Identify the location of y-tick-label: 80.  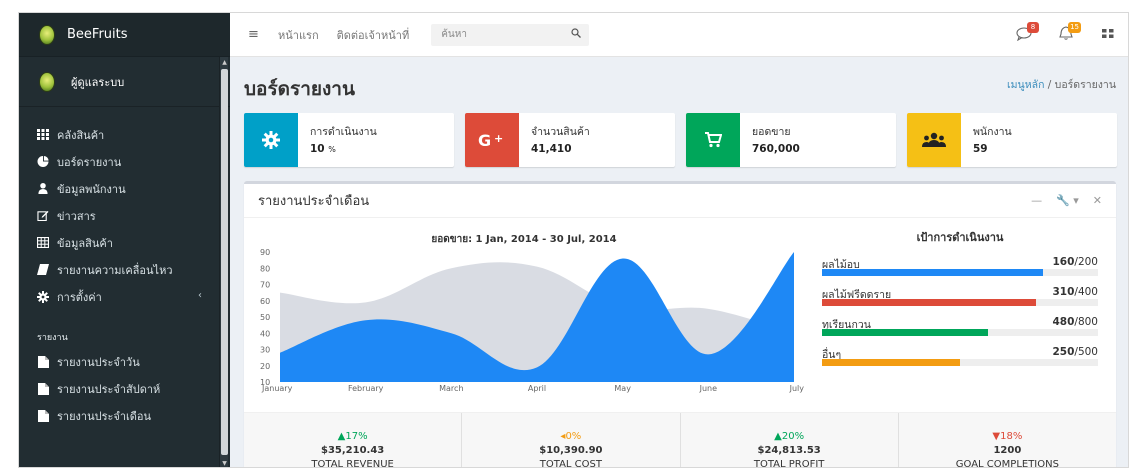
(265, 268).